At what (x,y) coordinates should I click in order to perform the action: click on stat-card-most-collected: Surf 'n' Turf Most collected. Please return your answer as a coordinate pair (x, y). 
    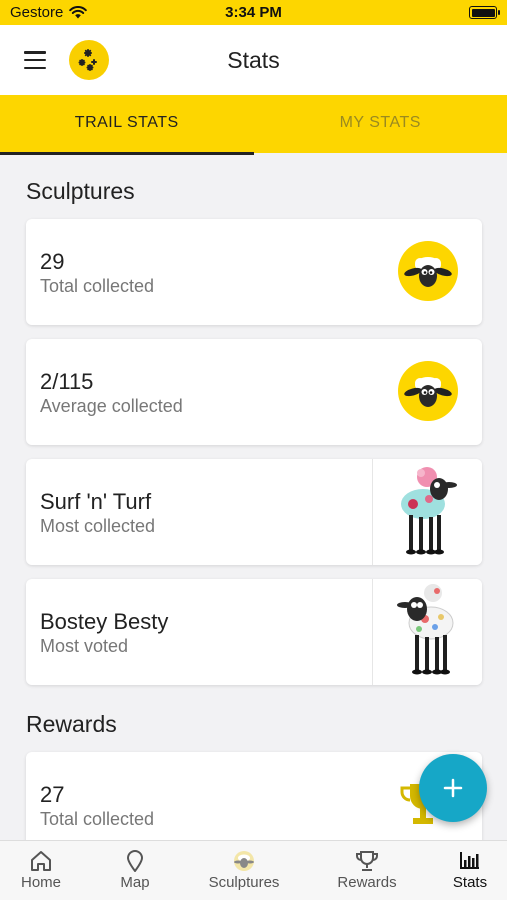
    Looking at the image, I should click on (254, 512).